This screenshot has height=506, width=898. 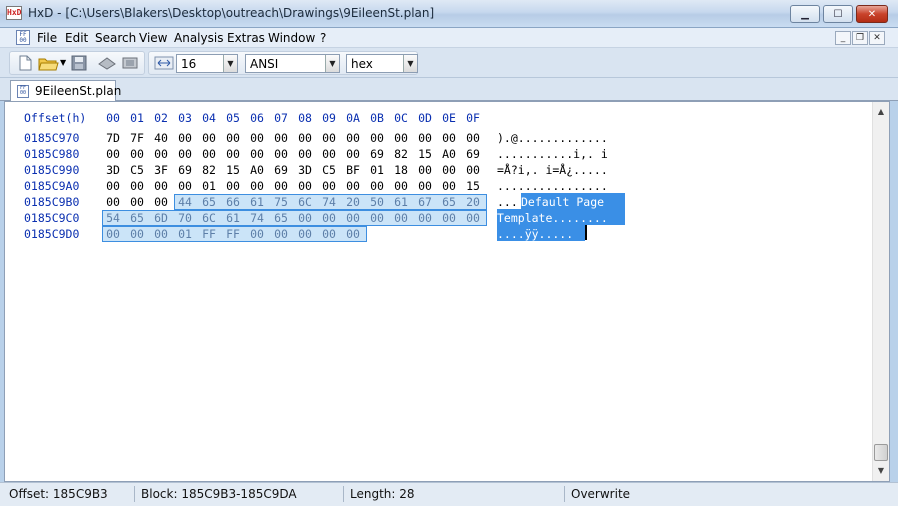 What do you see at coordinates (233, 202) in the screenshot?
I see `hex-byte: 66` at bounding box center [233, 202].